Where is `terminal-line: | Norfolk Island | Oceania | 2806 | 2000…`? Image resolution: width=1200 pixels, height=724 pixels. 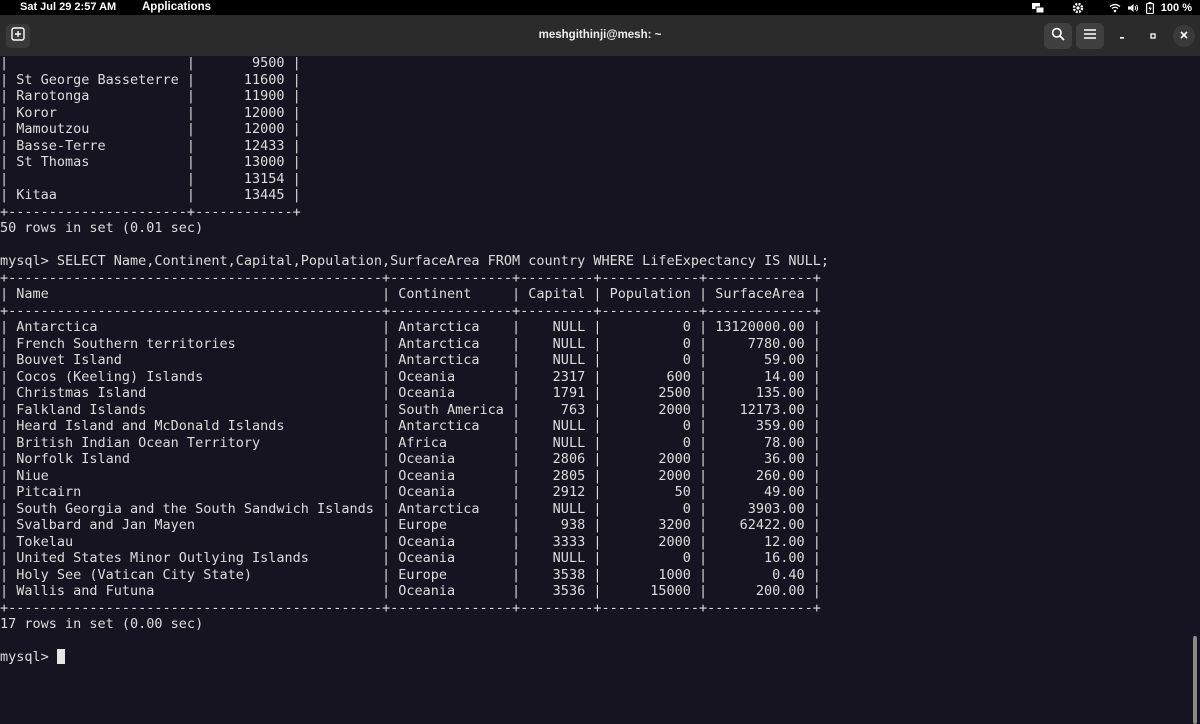
terminal-line: | Norfolk Island | Oceania | 2806 | 2000… is located at coordinates (410, 459).